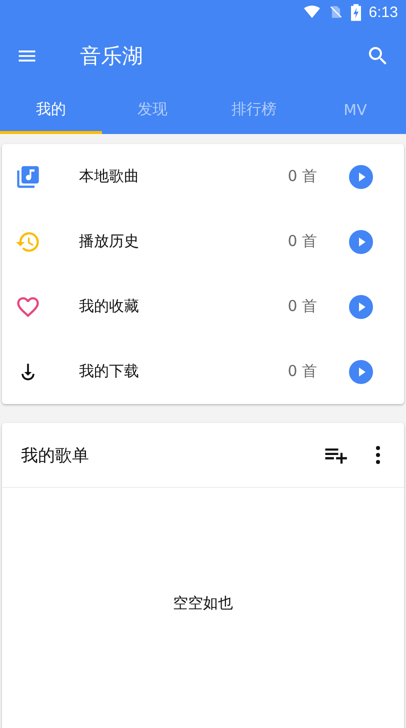  I want to click on library-item: 播放历史, so click(183, 241).